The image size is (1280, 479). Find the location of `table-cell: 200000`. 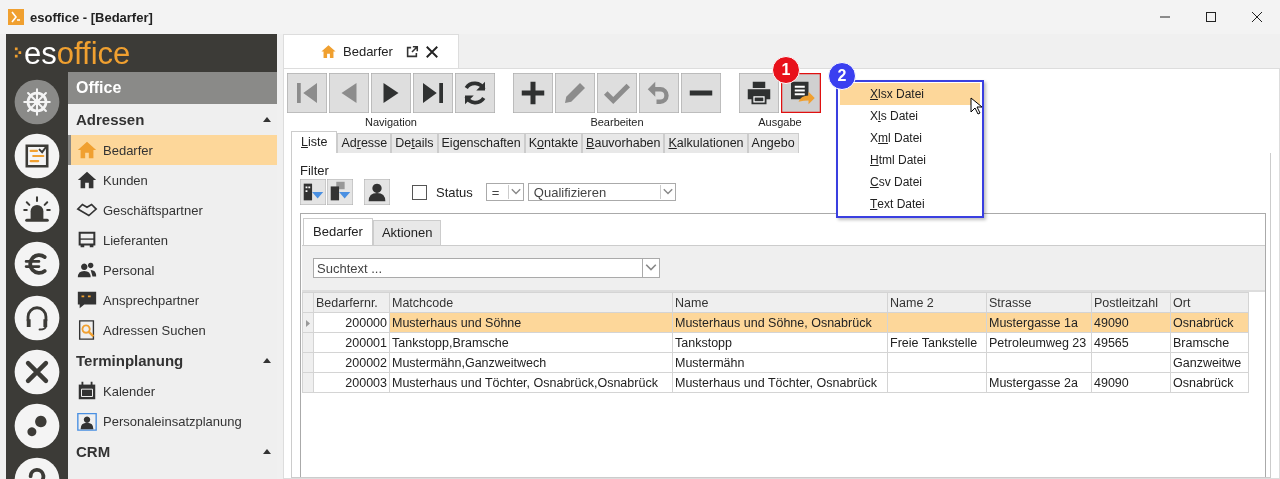

table-cell: 200000 is located at coordinates (351, 322).